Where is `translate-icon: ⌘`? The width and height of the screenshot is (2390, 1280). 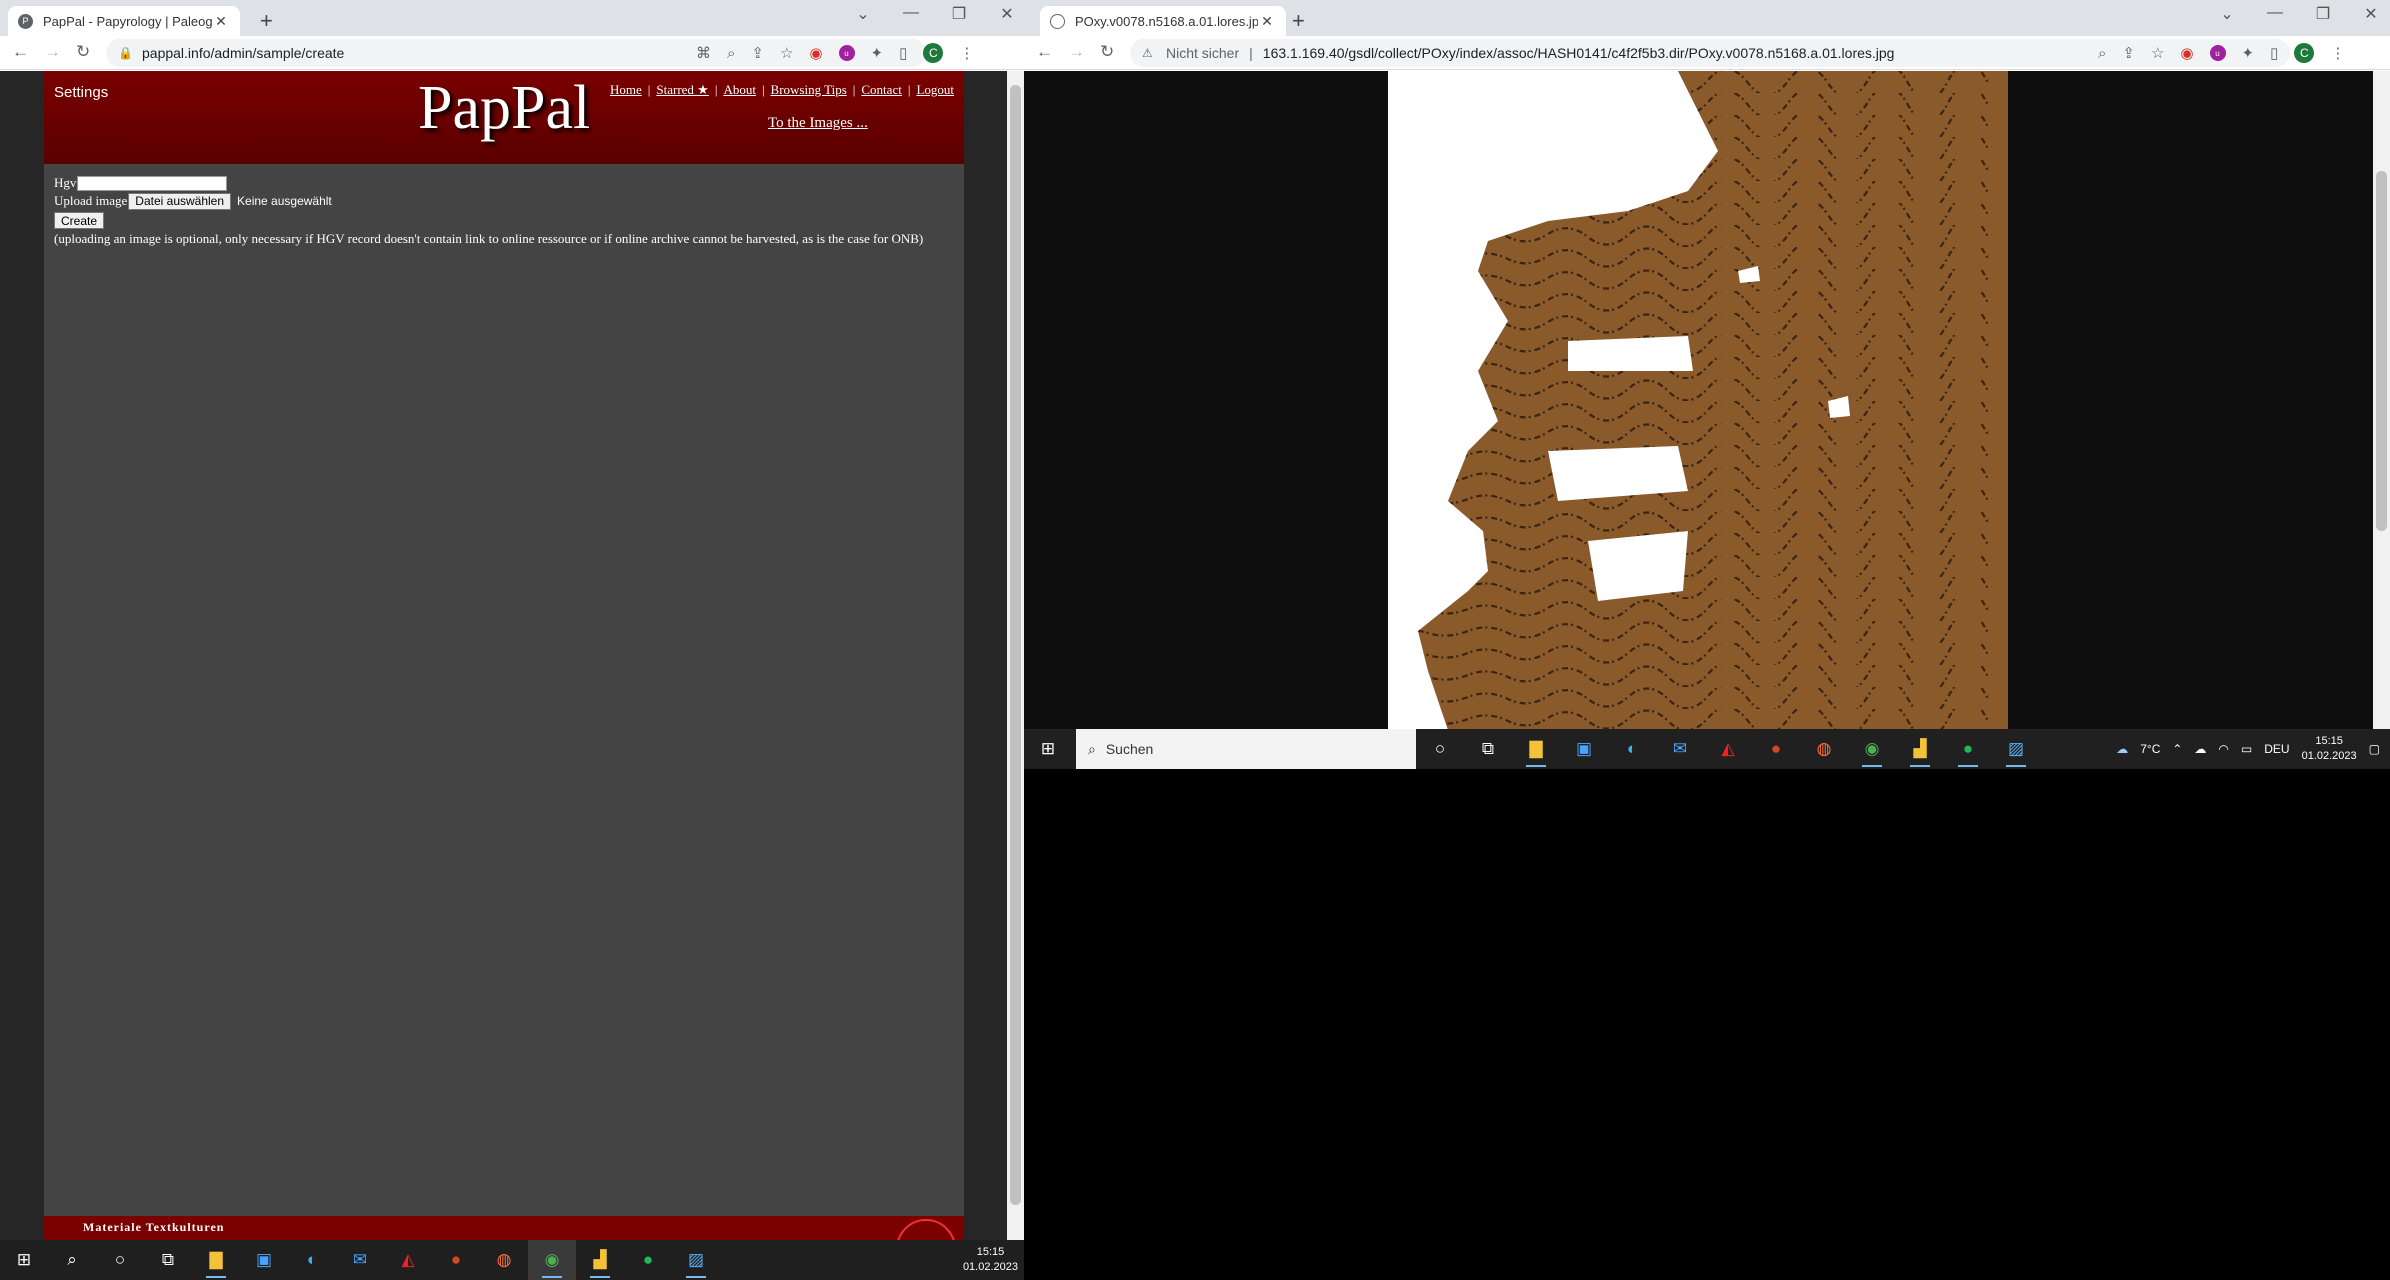
translate-icon: ⌘ is located at coordinates (703, 53).